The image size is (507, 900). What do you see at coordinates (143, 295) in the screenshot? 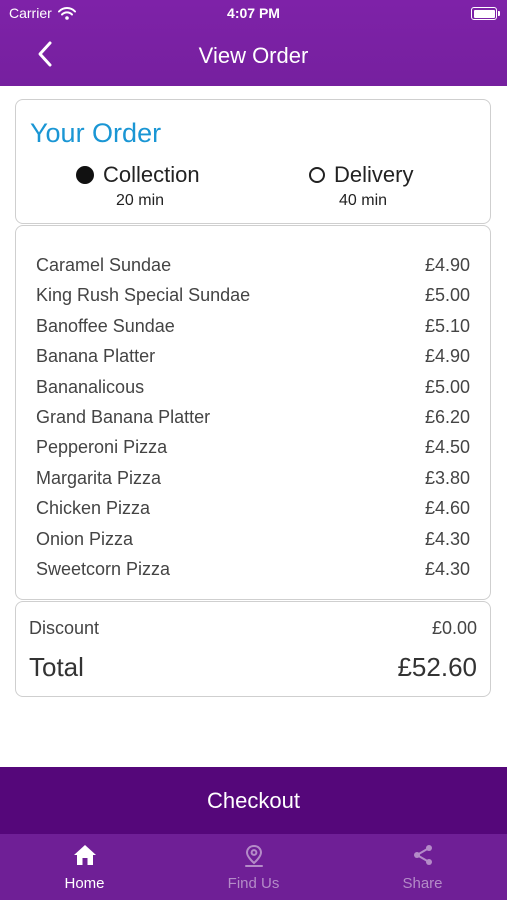
I see `item-name: King Rush Special Sundae` at bounding box center [143, 295].